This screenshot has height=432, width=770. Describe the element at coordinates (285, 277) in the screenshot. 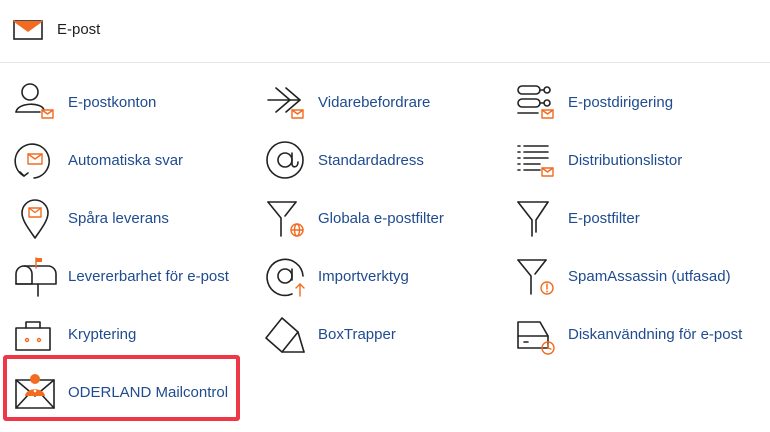

I see `import-icon` at that location.